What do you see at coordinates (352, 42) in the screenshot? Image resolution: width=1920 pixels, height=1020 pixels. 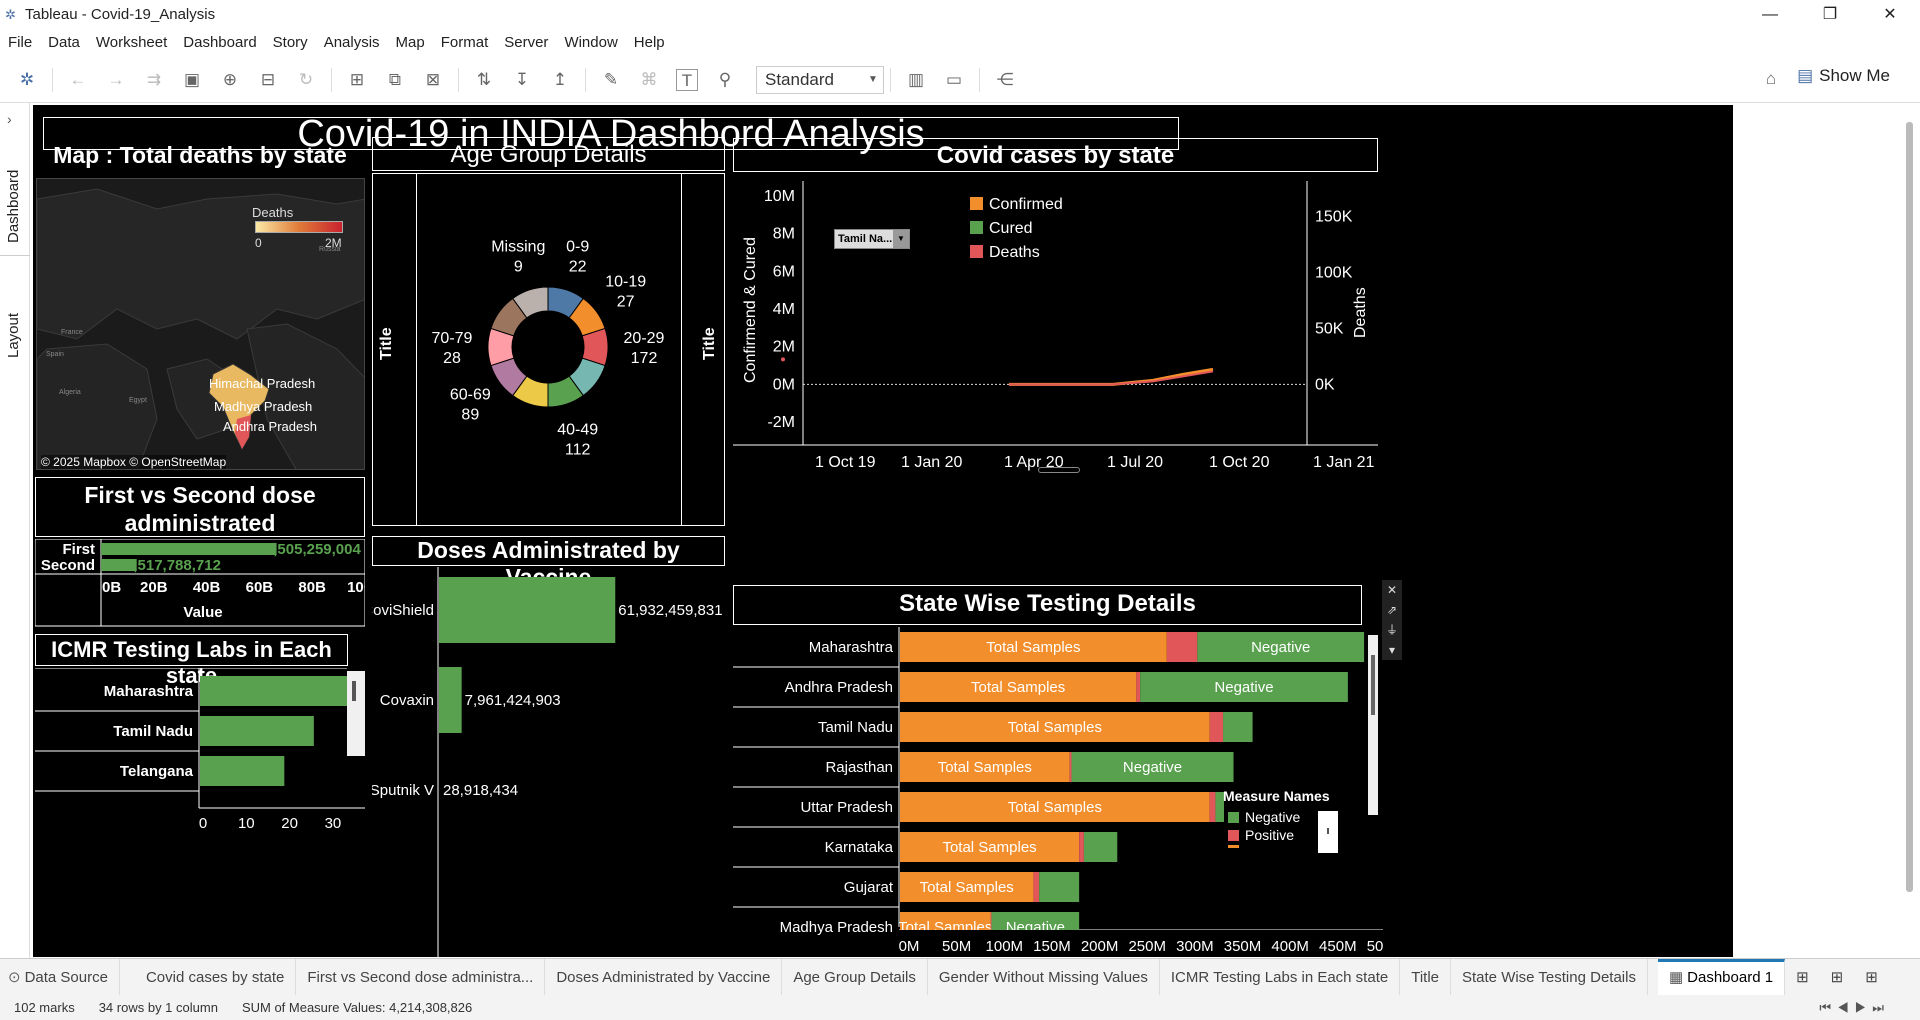 I see `menu-analysis: Analysis` at bounding box center [352, 42].